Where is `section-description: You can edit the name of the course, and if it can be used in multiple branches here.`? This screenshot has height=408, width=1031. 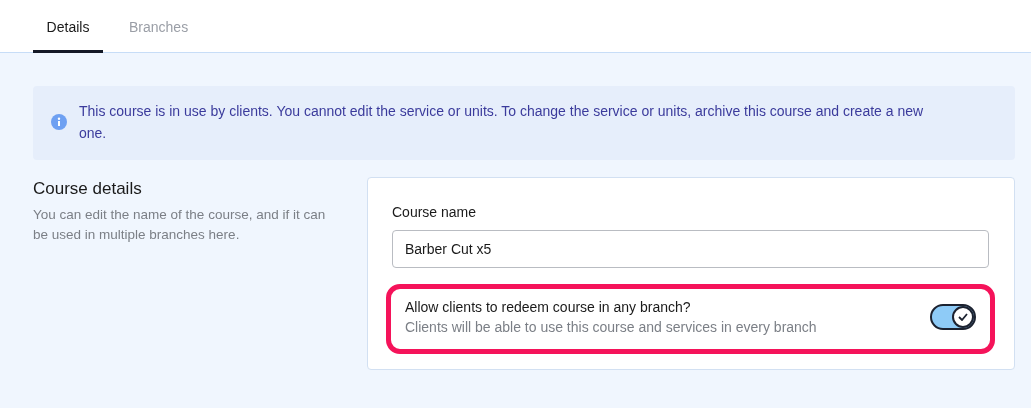
section-description: You can edit the name of the course, and if it can be used in multiple branches here. is located at coordinates (180, 225).